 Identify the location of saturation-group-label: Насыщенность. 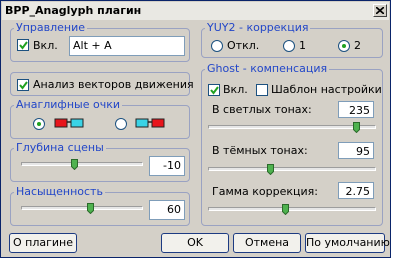
(59, 191).